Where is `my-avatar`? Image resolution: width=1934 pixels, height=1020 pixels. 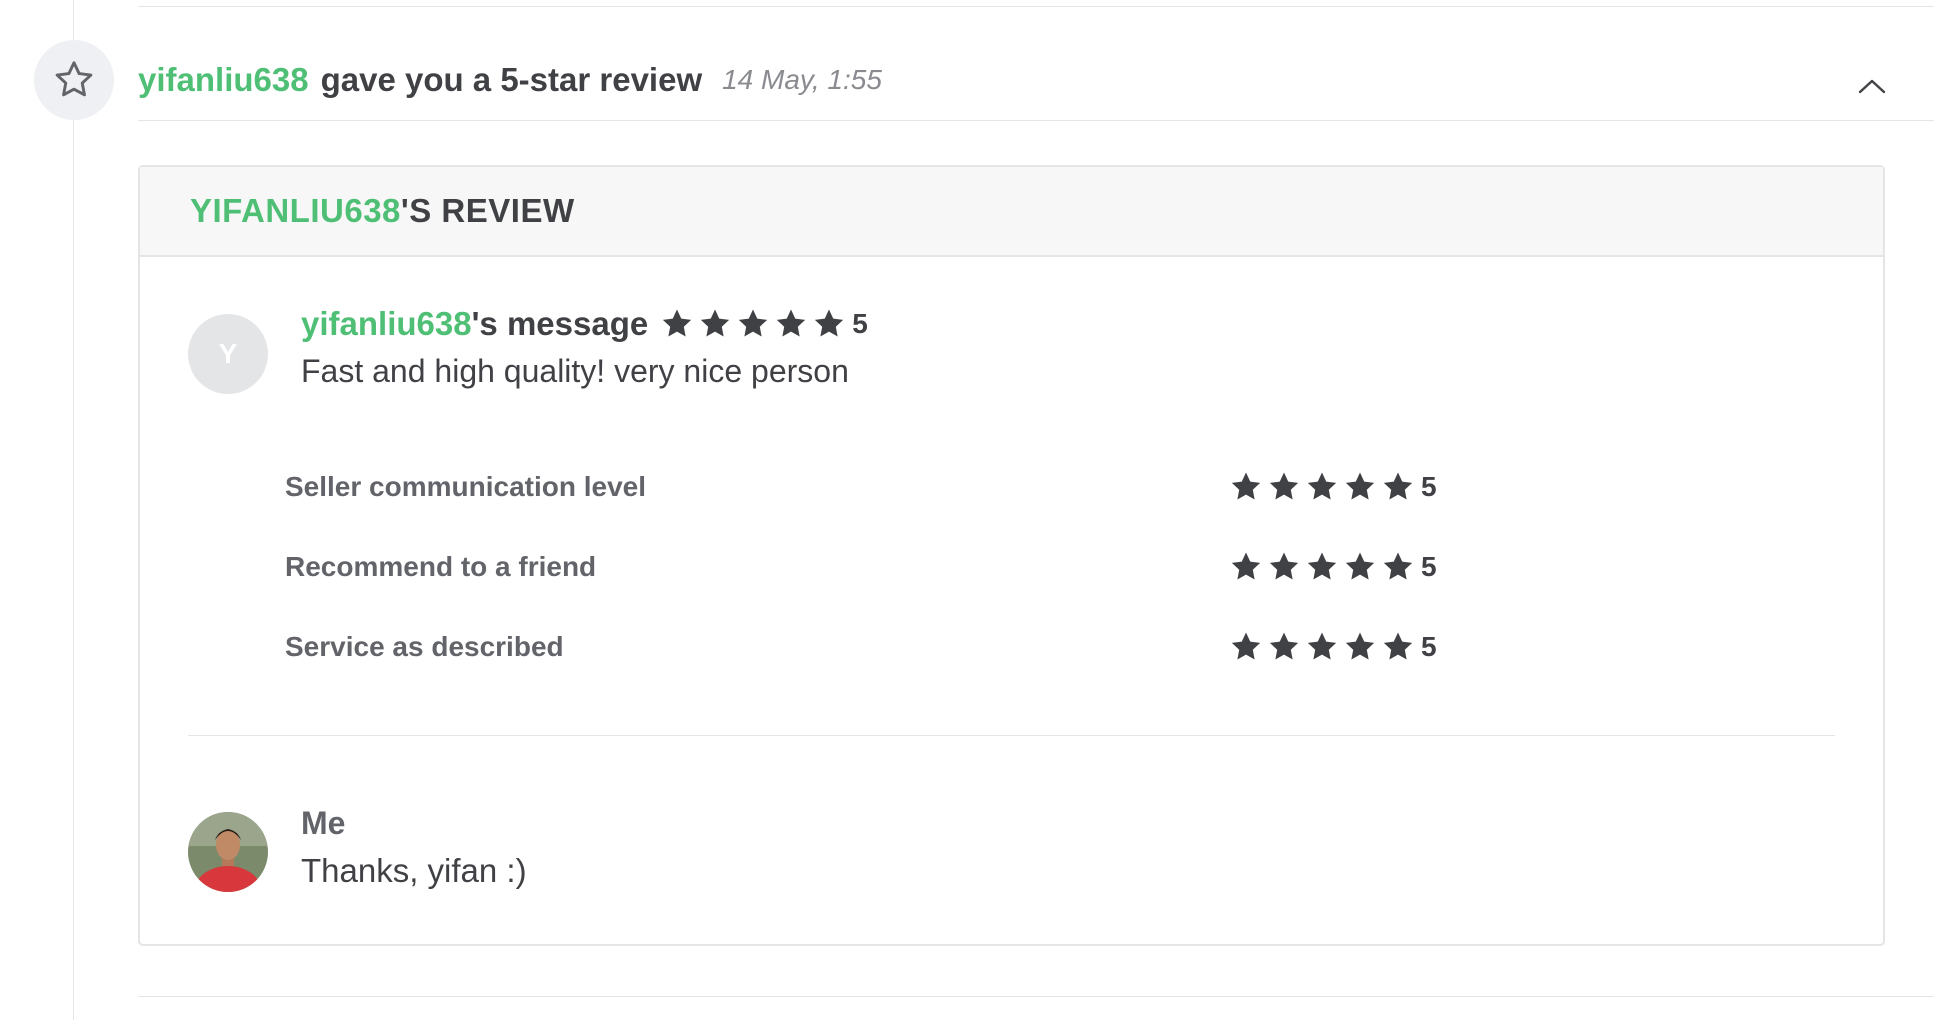 my-avatar is located at coordinates (228, 852).